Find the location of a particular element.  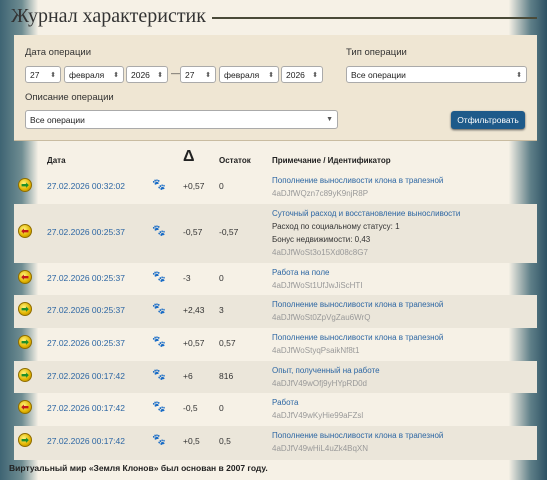

balance-value: 0,57 is located at coordinates (227, 343).